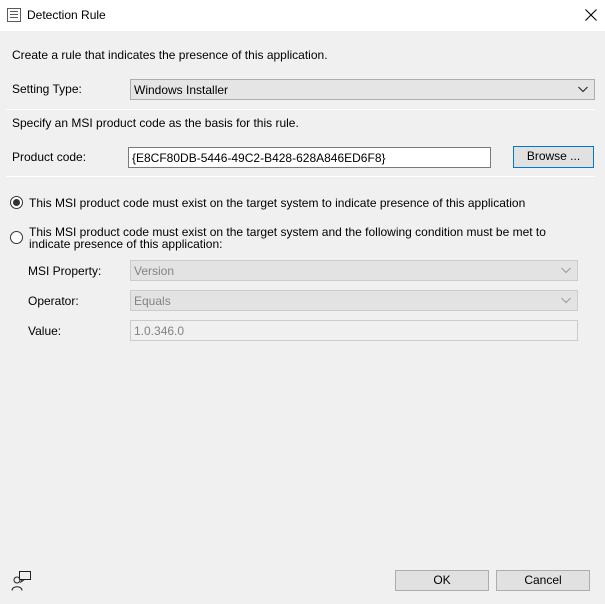 This screenshot has width=605, height=604. I want to click on setting-type-select: Windows Installer, so click(362, 89).